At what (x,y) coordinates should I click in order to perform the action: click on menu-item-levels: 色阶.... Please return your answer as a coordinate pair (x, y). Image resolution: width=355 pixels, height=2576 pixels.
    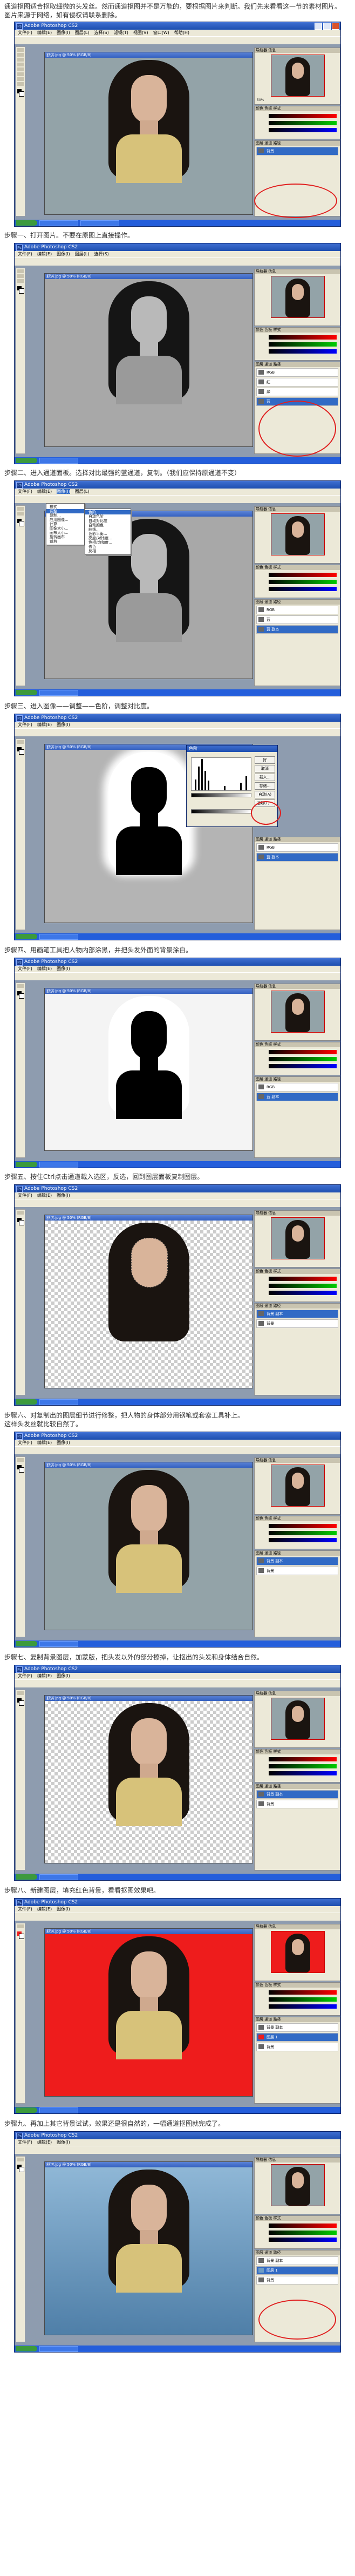
    Looking at the image, I should click on (108, 512).